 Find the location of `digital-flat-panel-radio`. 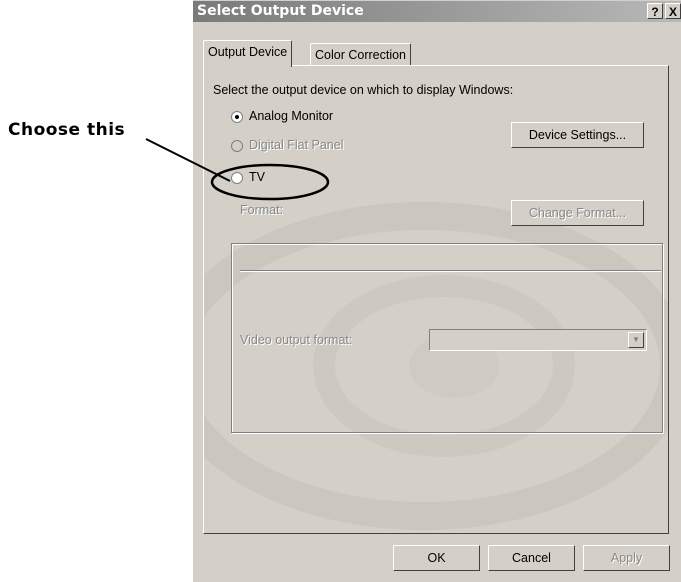

digital-flat-panel-radio is located at coordinates (237, 146).